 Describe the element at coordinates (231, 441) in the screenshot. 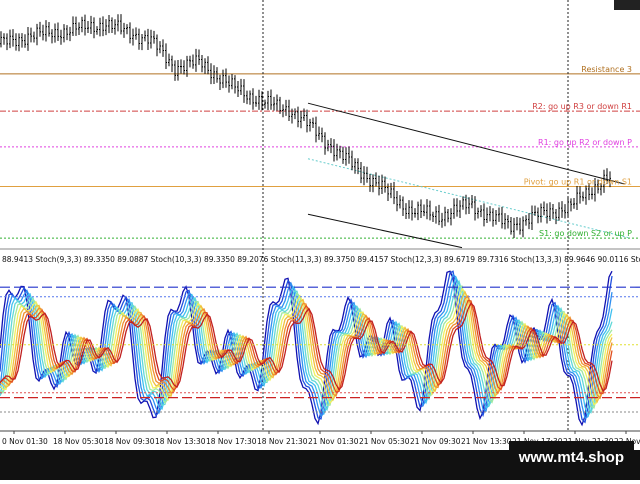

I see `x-axis-tick-label: 18 Nov 17:30` at that location.